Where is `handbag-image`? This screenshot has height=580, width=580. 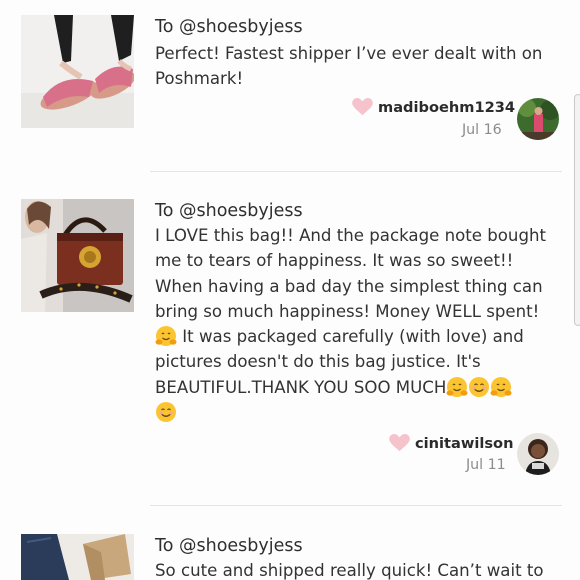
handbag-image is located at coordinates (77, 255).